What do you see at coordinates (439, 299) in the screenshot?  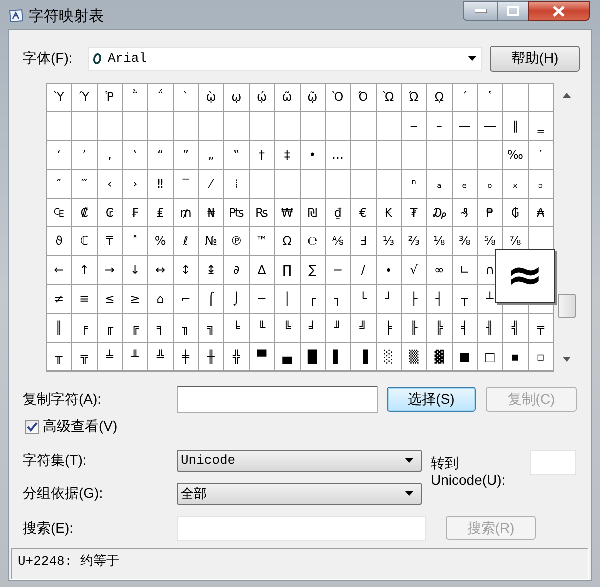 I see `character-cell: ┤` at bounding box center [439, 299].